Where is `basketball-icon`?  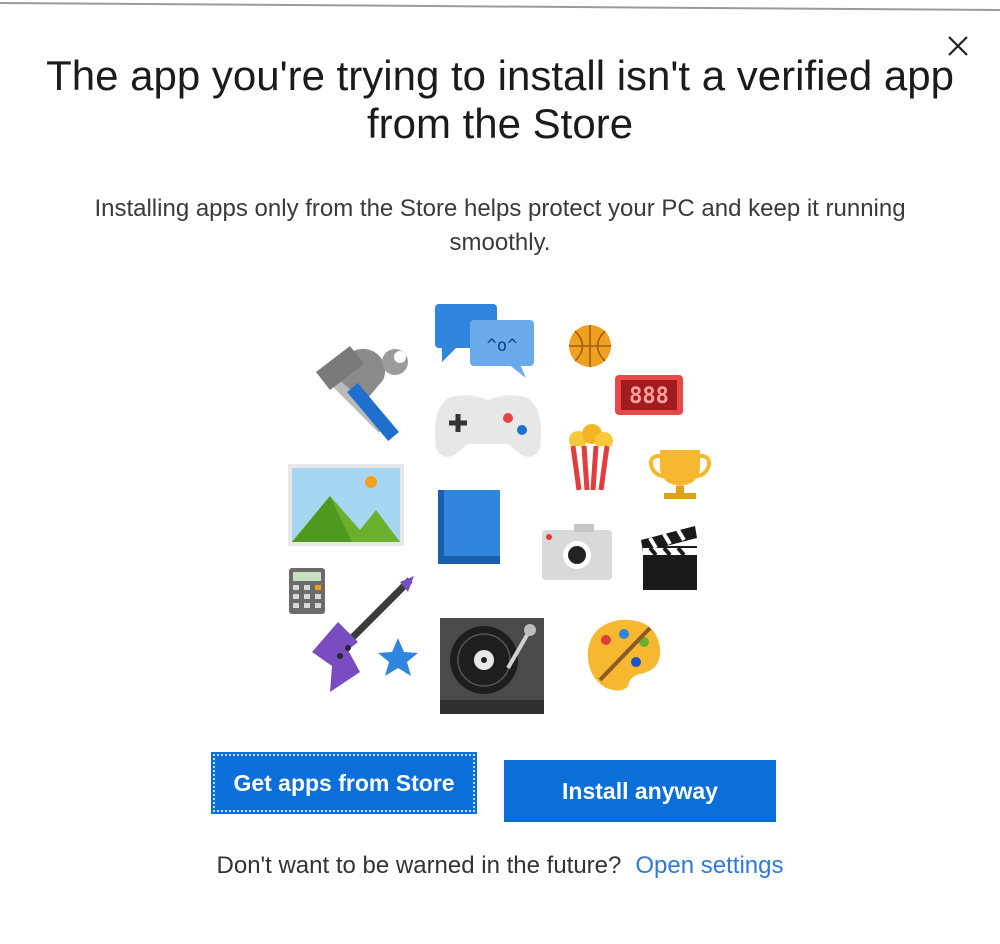 basketball-icon is located at coordinates (590, 346).